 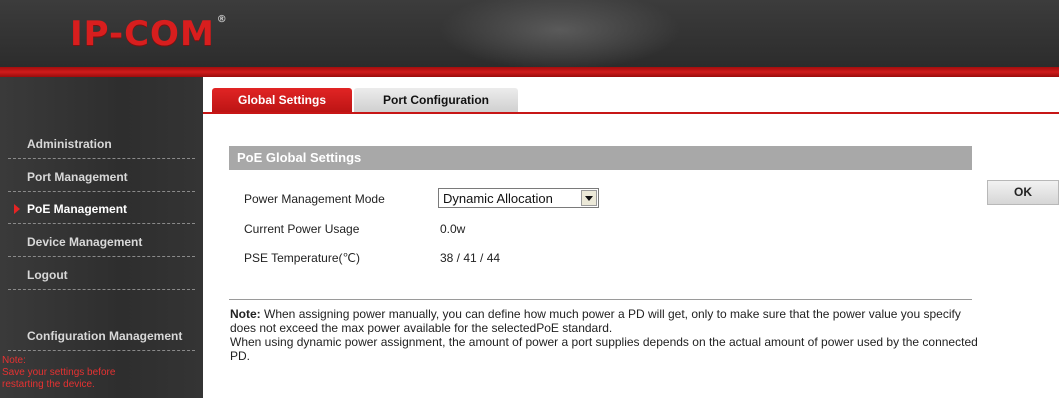 What do you see at coordinates (85, 242) in the screenshot?
I see `sidebar-item-label: Device Management` at bounding box center [85, 242].